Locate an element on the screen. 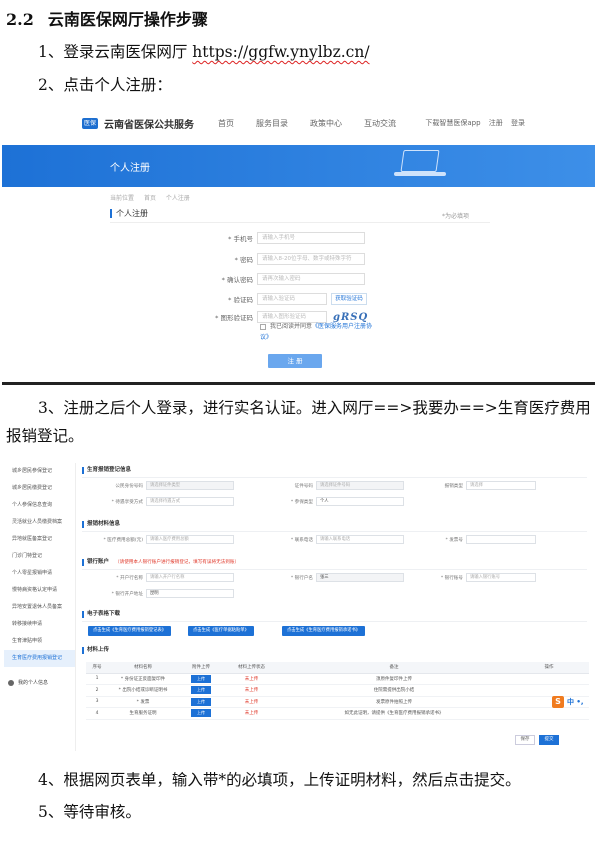 The width and height of the screenshot is (600, 841). section-basic-info: 生育报销登记信息 is located at coordinates (106, 470).